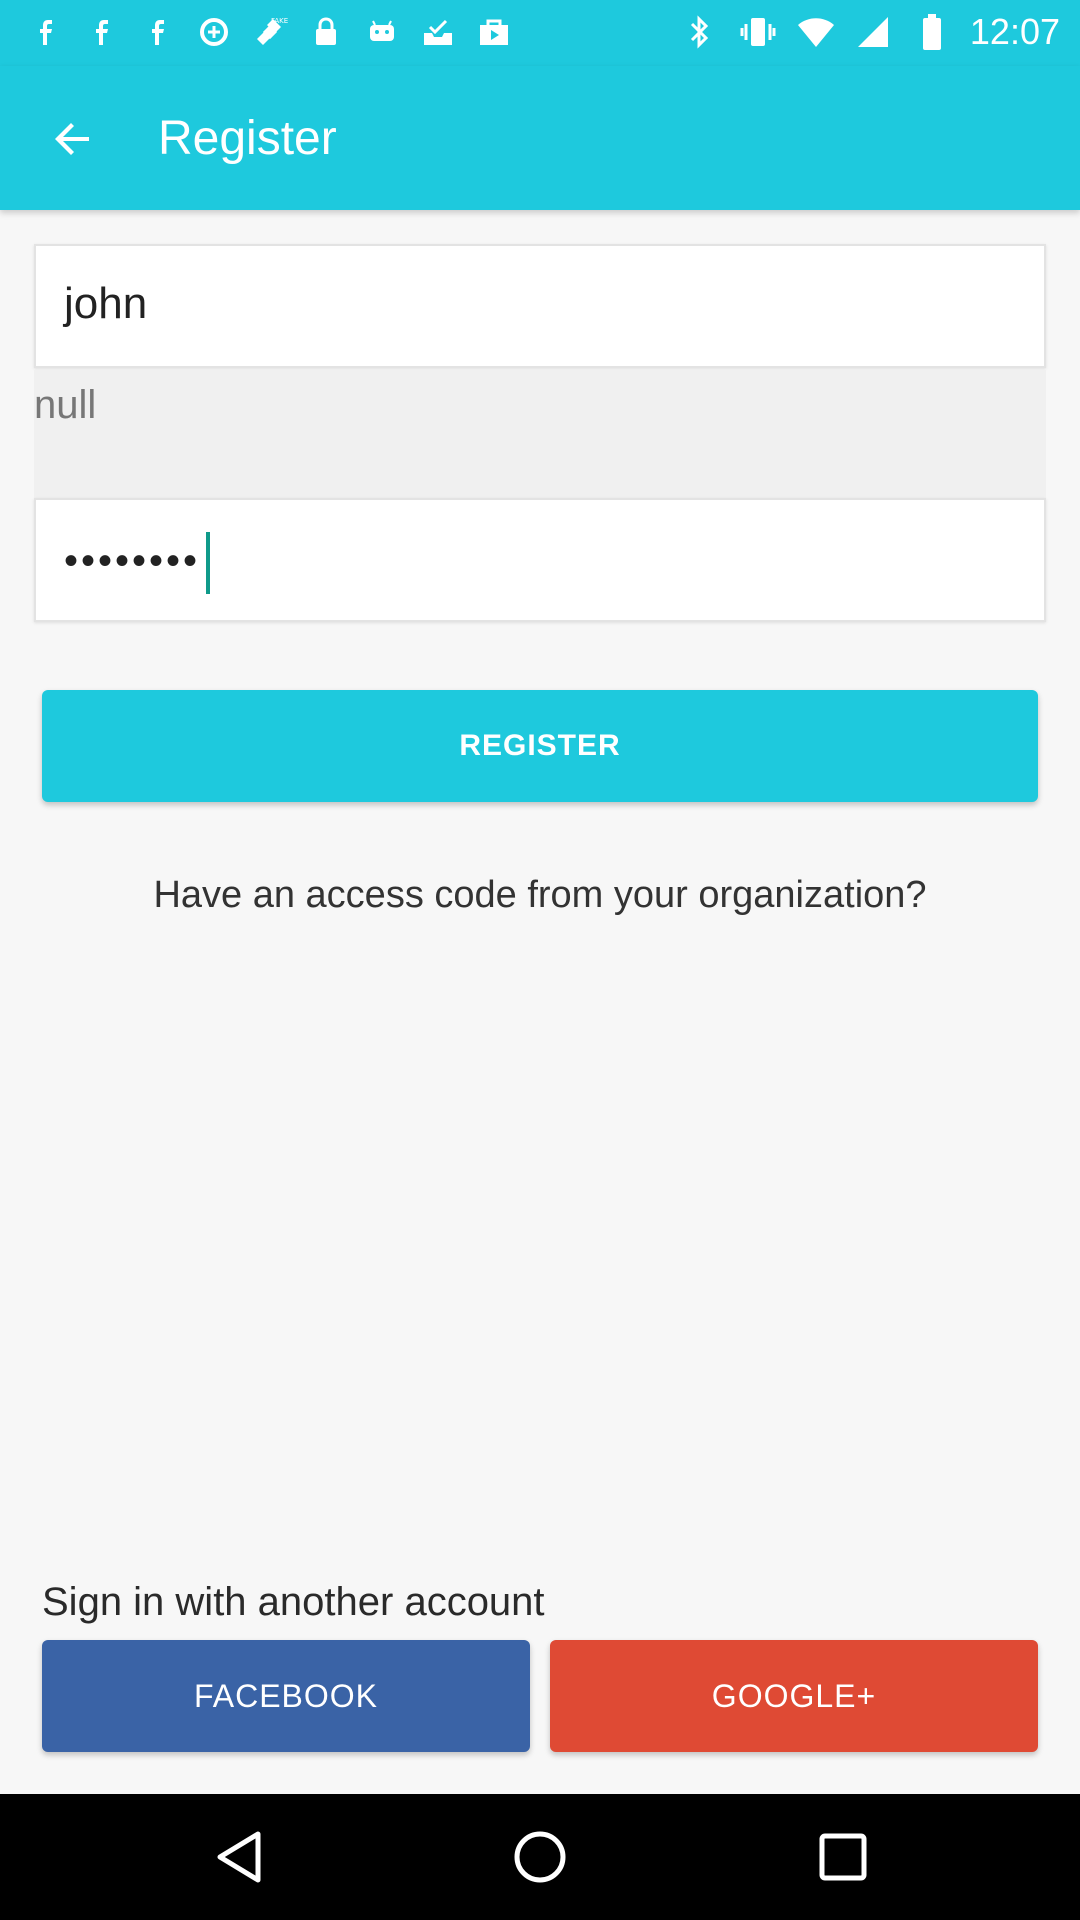  Describe the element at coordinates (816, 32) in the screenshot. I see `wifi-icon` at that location.